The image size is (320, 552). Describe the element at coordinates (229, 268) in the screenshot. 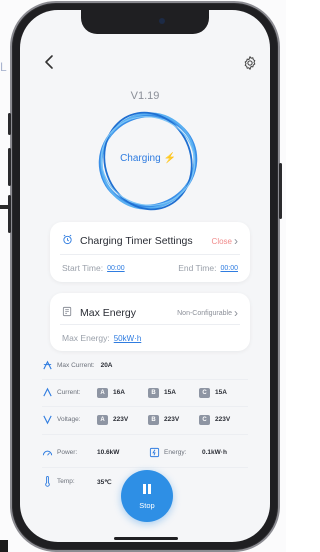

I see `end-time-value: 00:00` at that location.